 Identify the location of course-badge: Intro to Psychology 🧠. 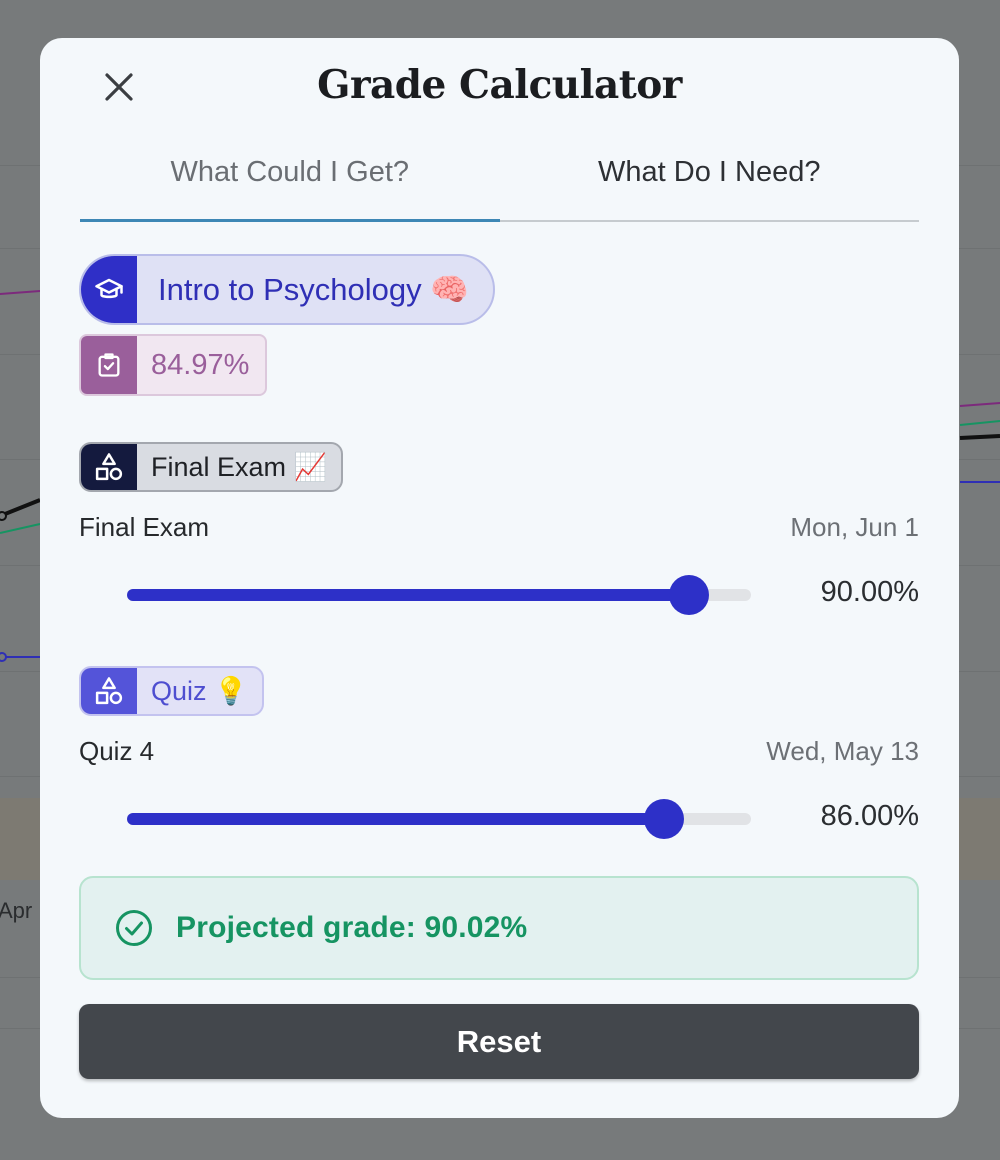
(287, 289).